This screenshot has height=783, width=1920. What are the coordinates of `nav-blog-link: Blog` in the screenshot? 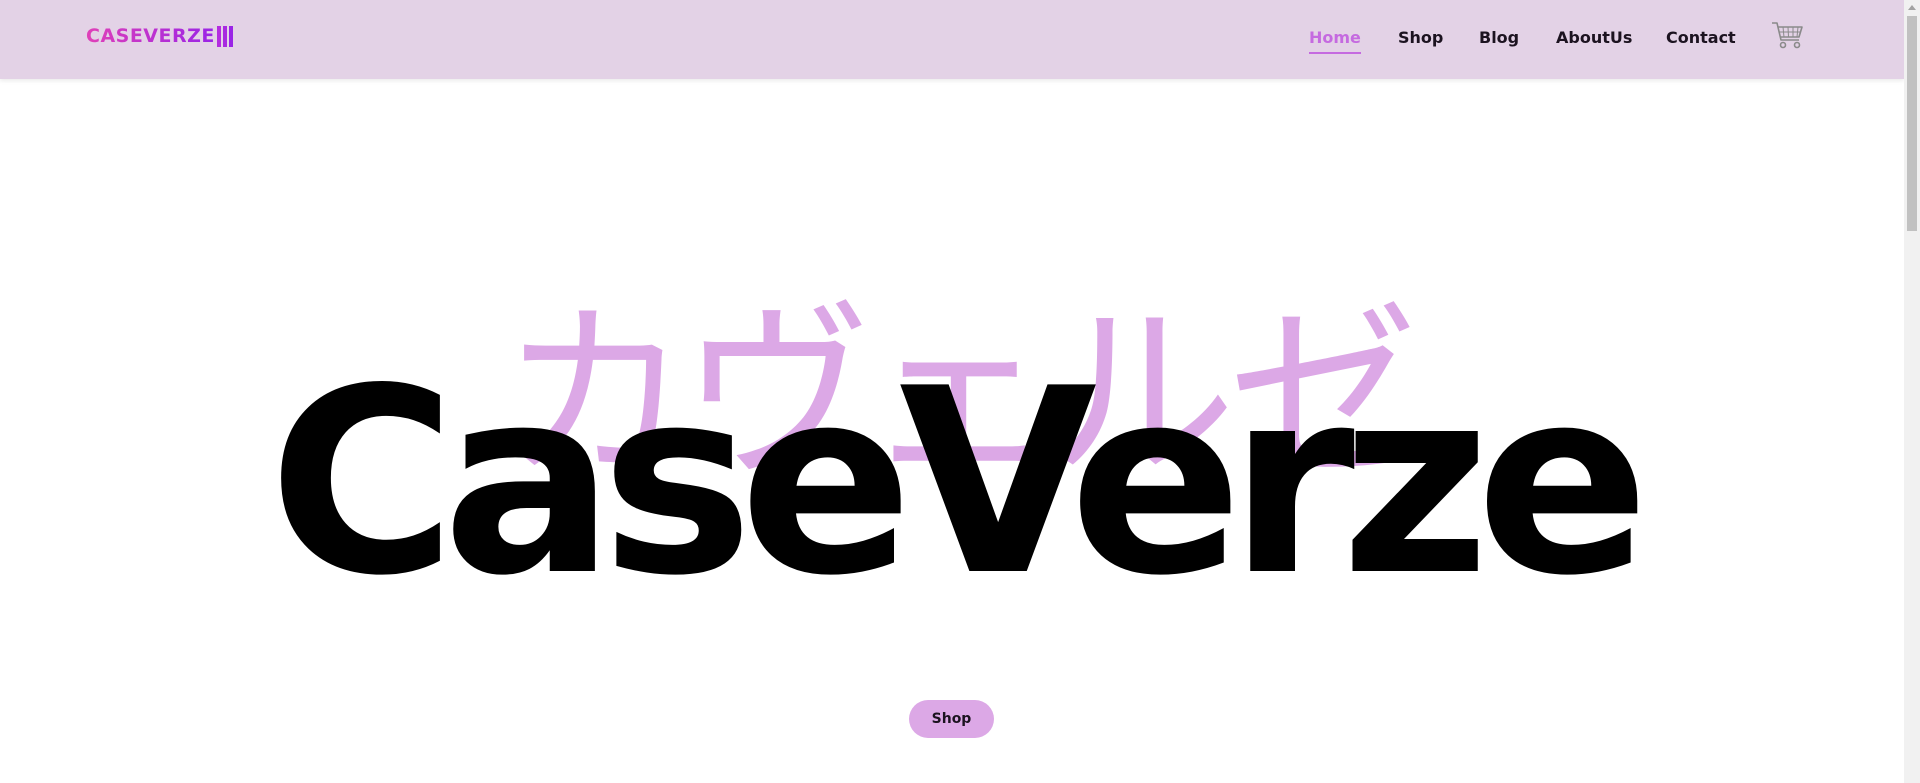 It's located at (1499, 37).